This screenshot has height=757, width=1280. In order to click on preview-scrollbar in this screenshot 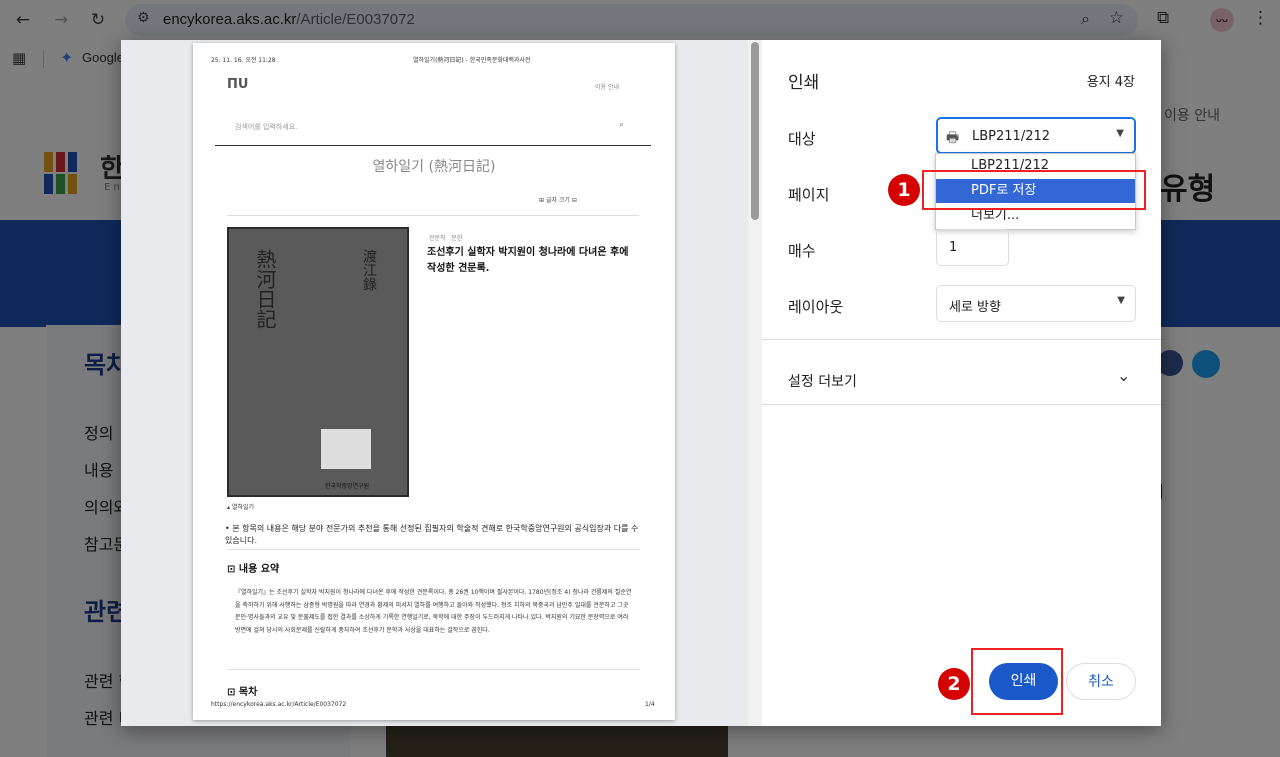, I will do `click(755, 383)`.